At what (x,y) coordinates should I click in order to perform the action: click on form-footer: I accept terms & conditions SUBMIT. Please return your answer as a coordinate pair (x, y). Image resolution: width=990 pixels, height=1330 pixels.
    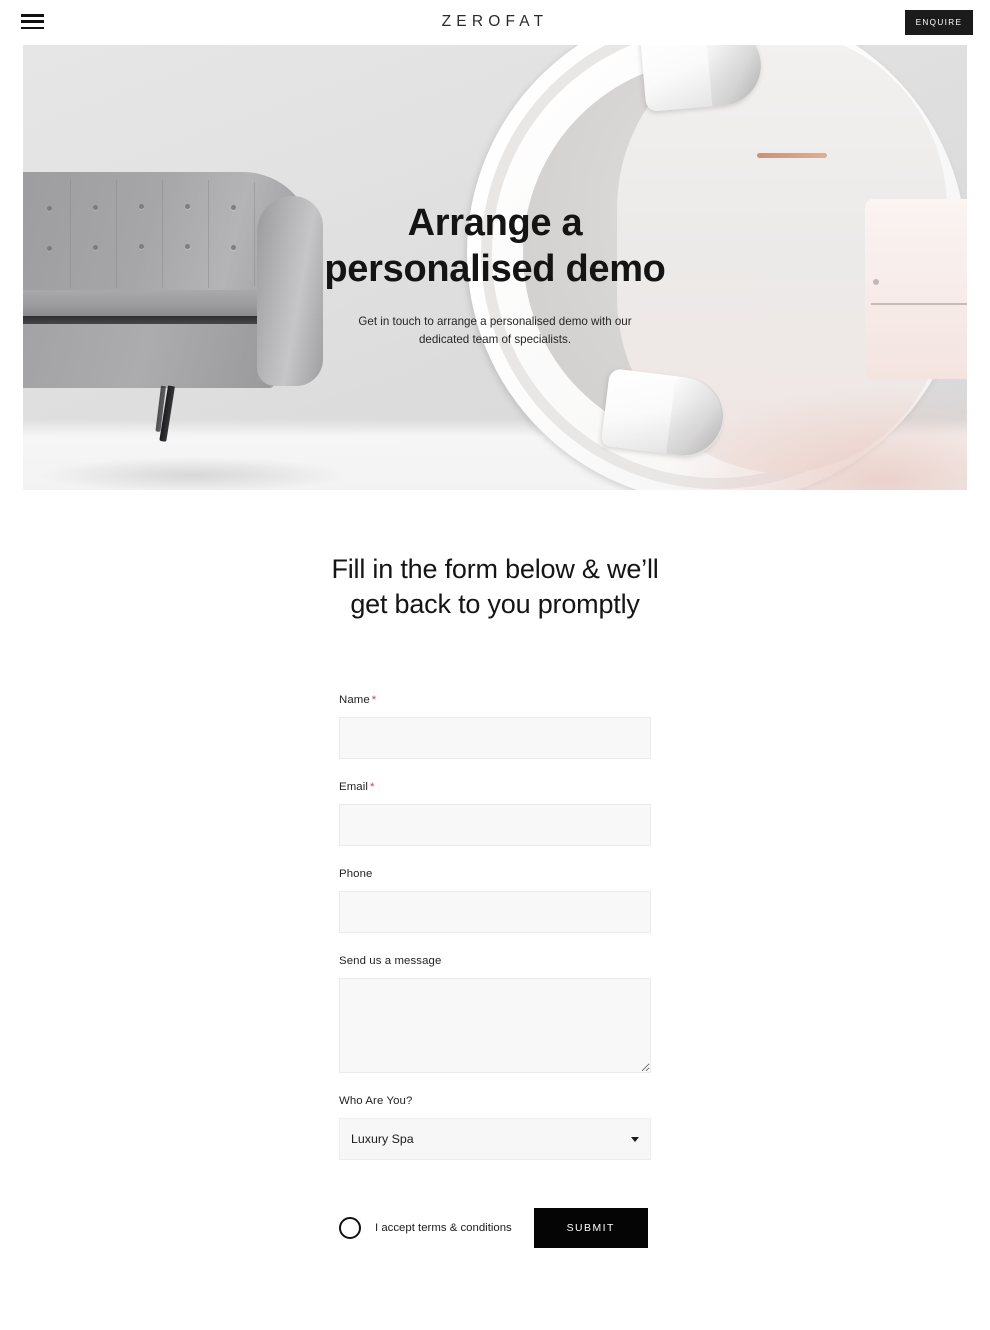
    Looking at the image, I should click on (495, 1228).